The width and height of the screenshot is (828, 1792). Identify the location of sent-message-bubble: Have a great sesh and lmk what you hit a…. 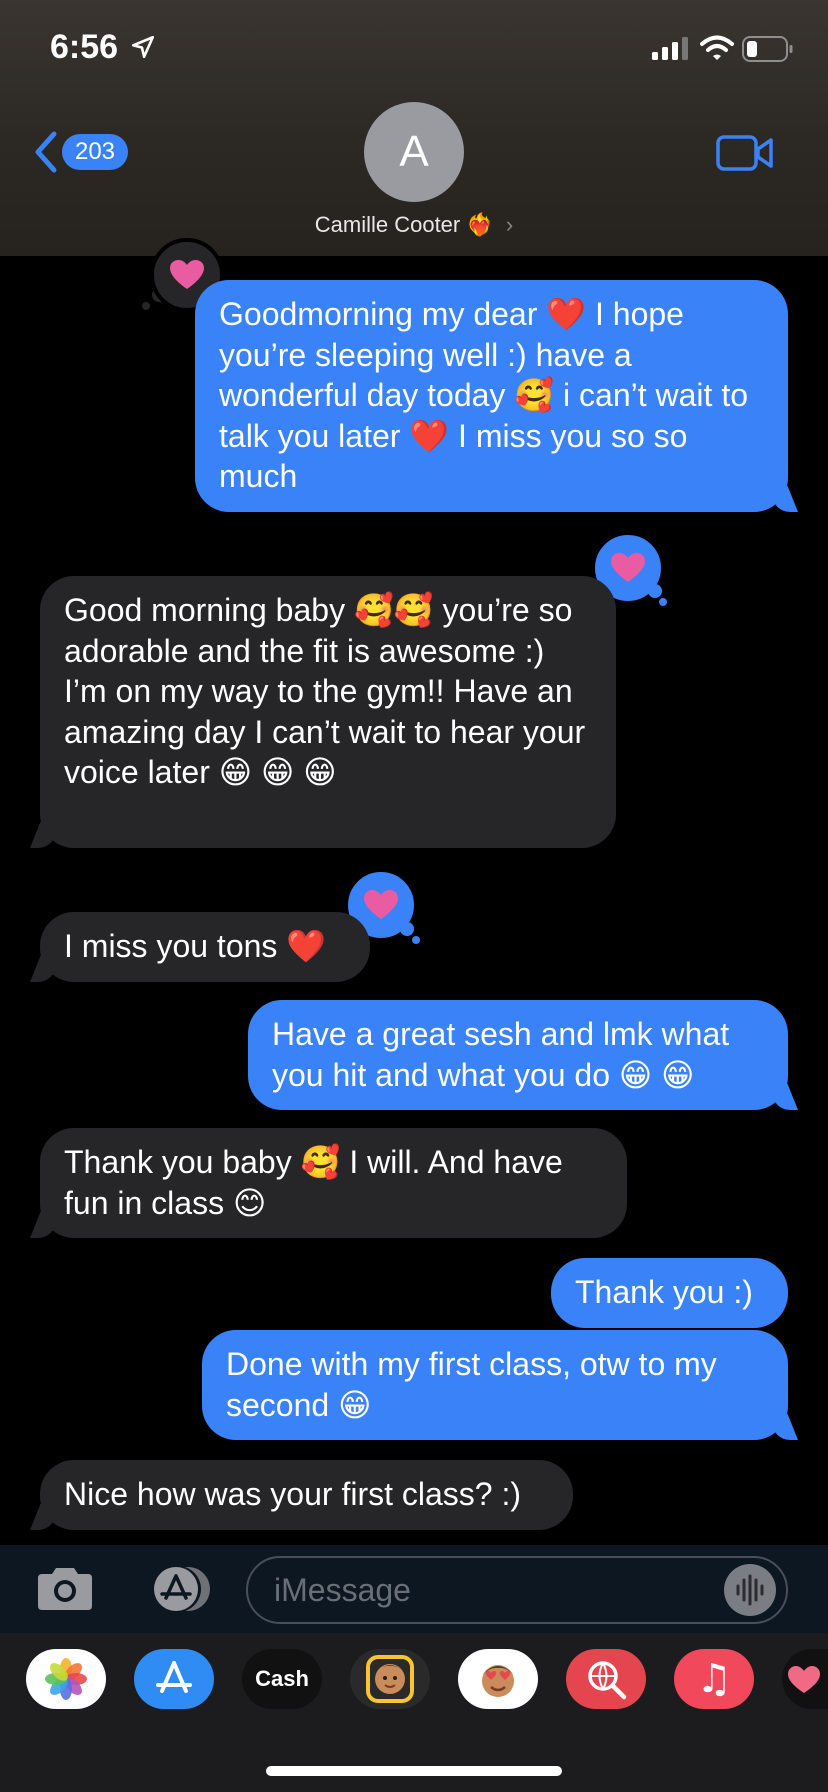
(518, 1055).